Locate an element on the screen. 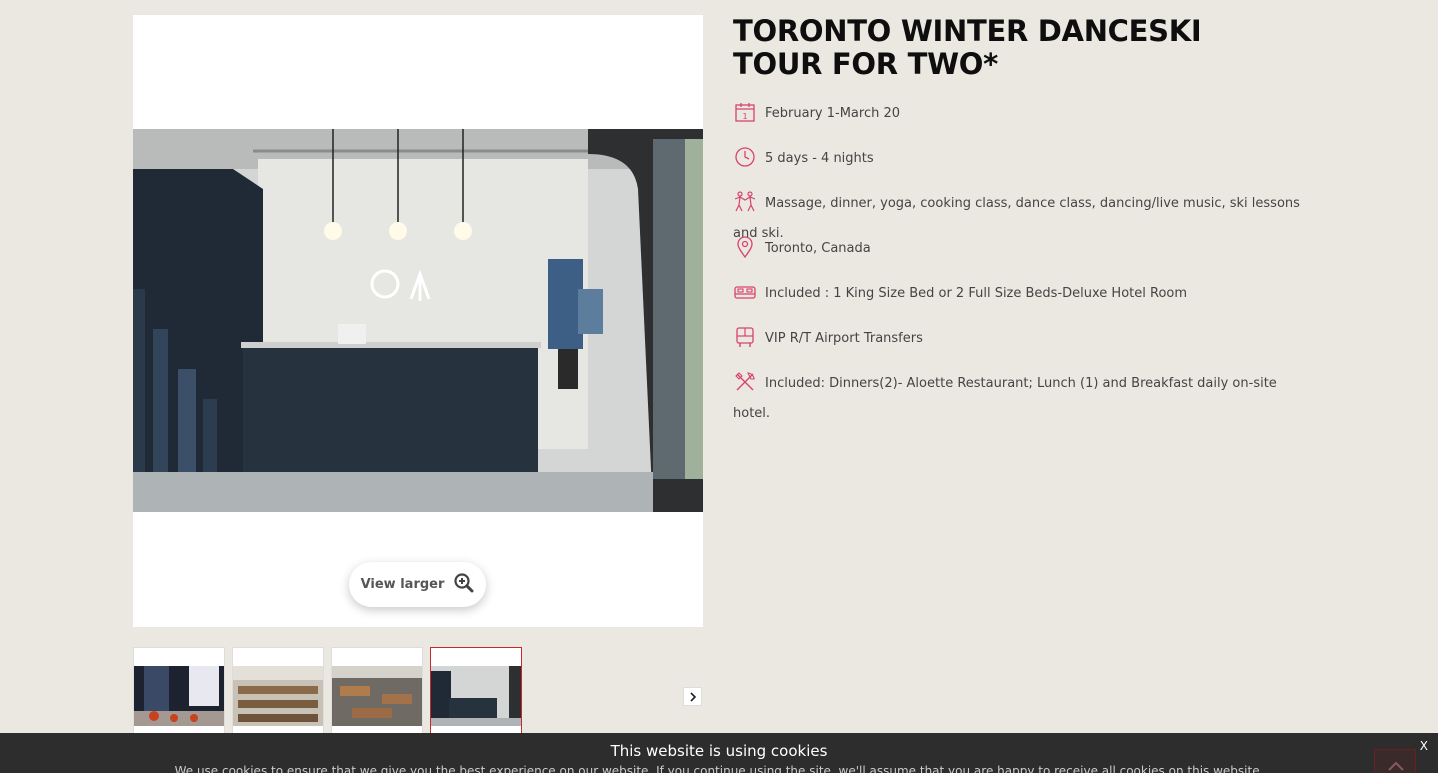 The image size is (1438, 773). thumbnail-reception is located at coordinates (476, 696).